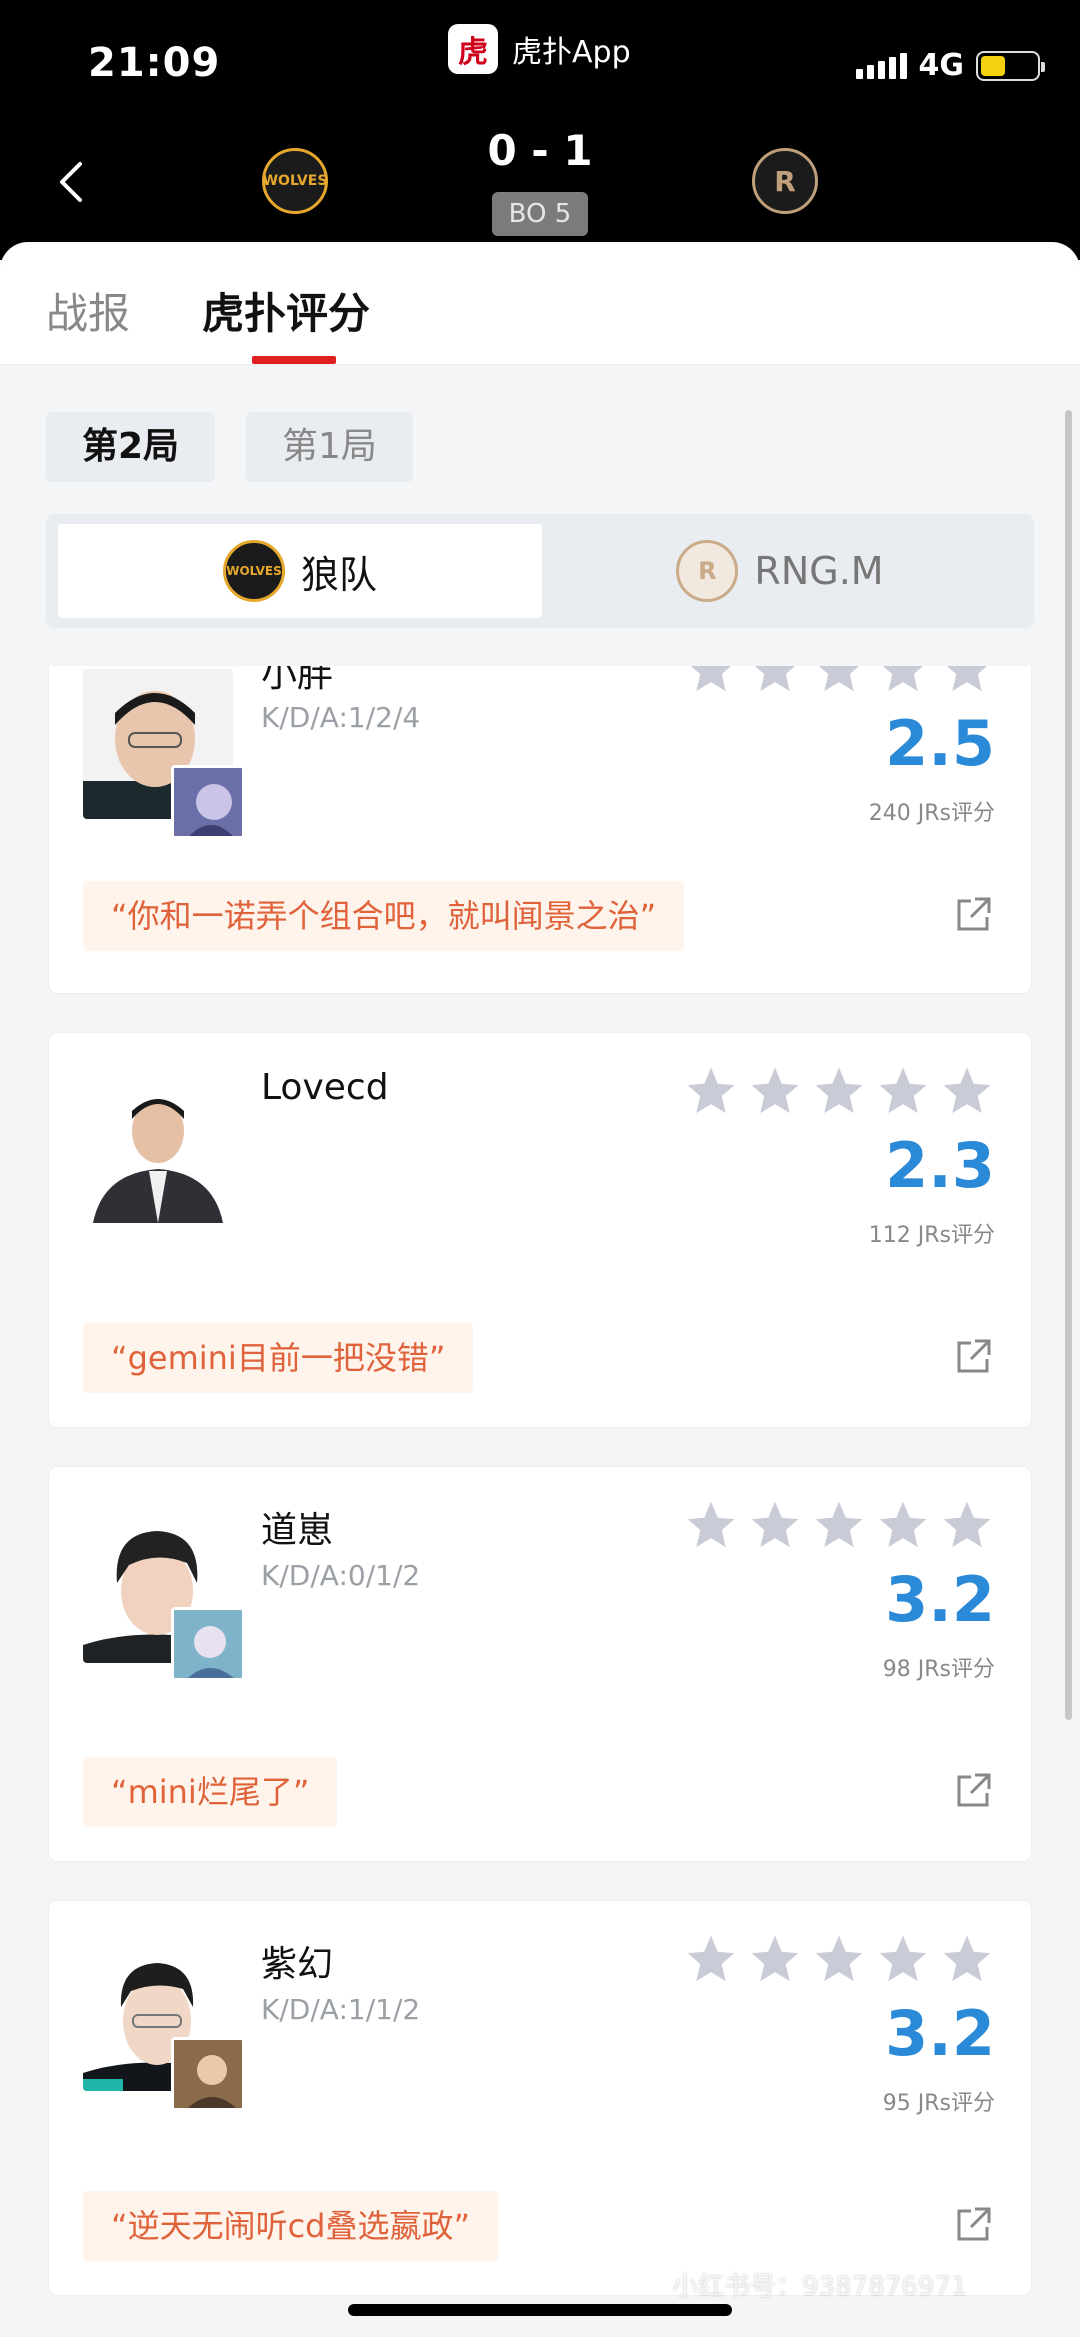 This screenshot has width=1080, height=2337. What do you see at coordinates (931, 813) in the screenshot?
I see `rating-count: 240 JRs评分` at bounding box center [931, 813].